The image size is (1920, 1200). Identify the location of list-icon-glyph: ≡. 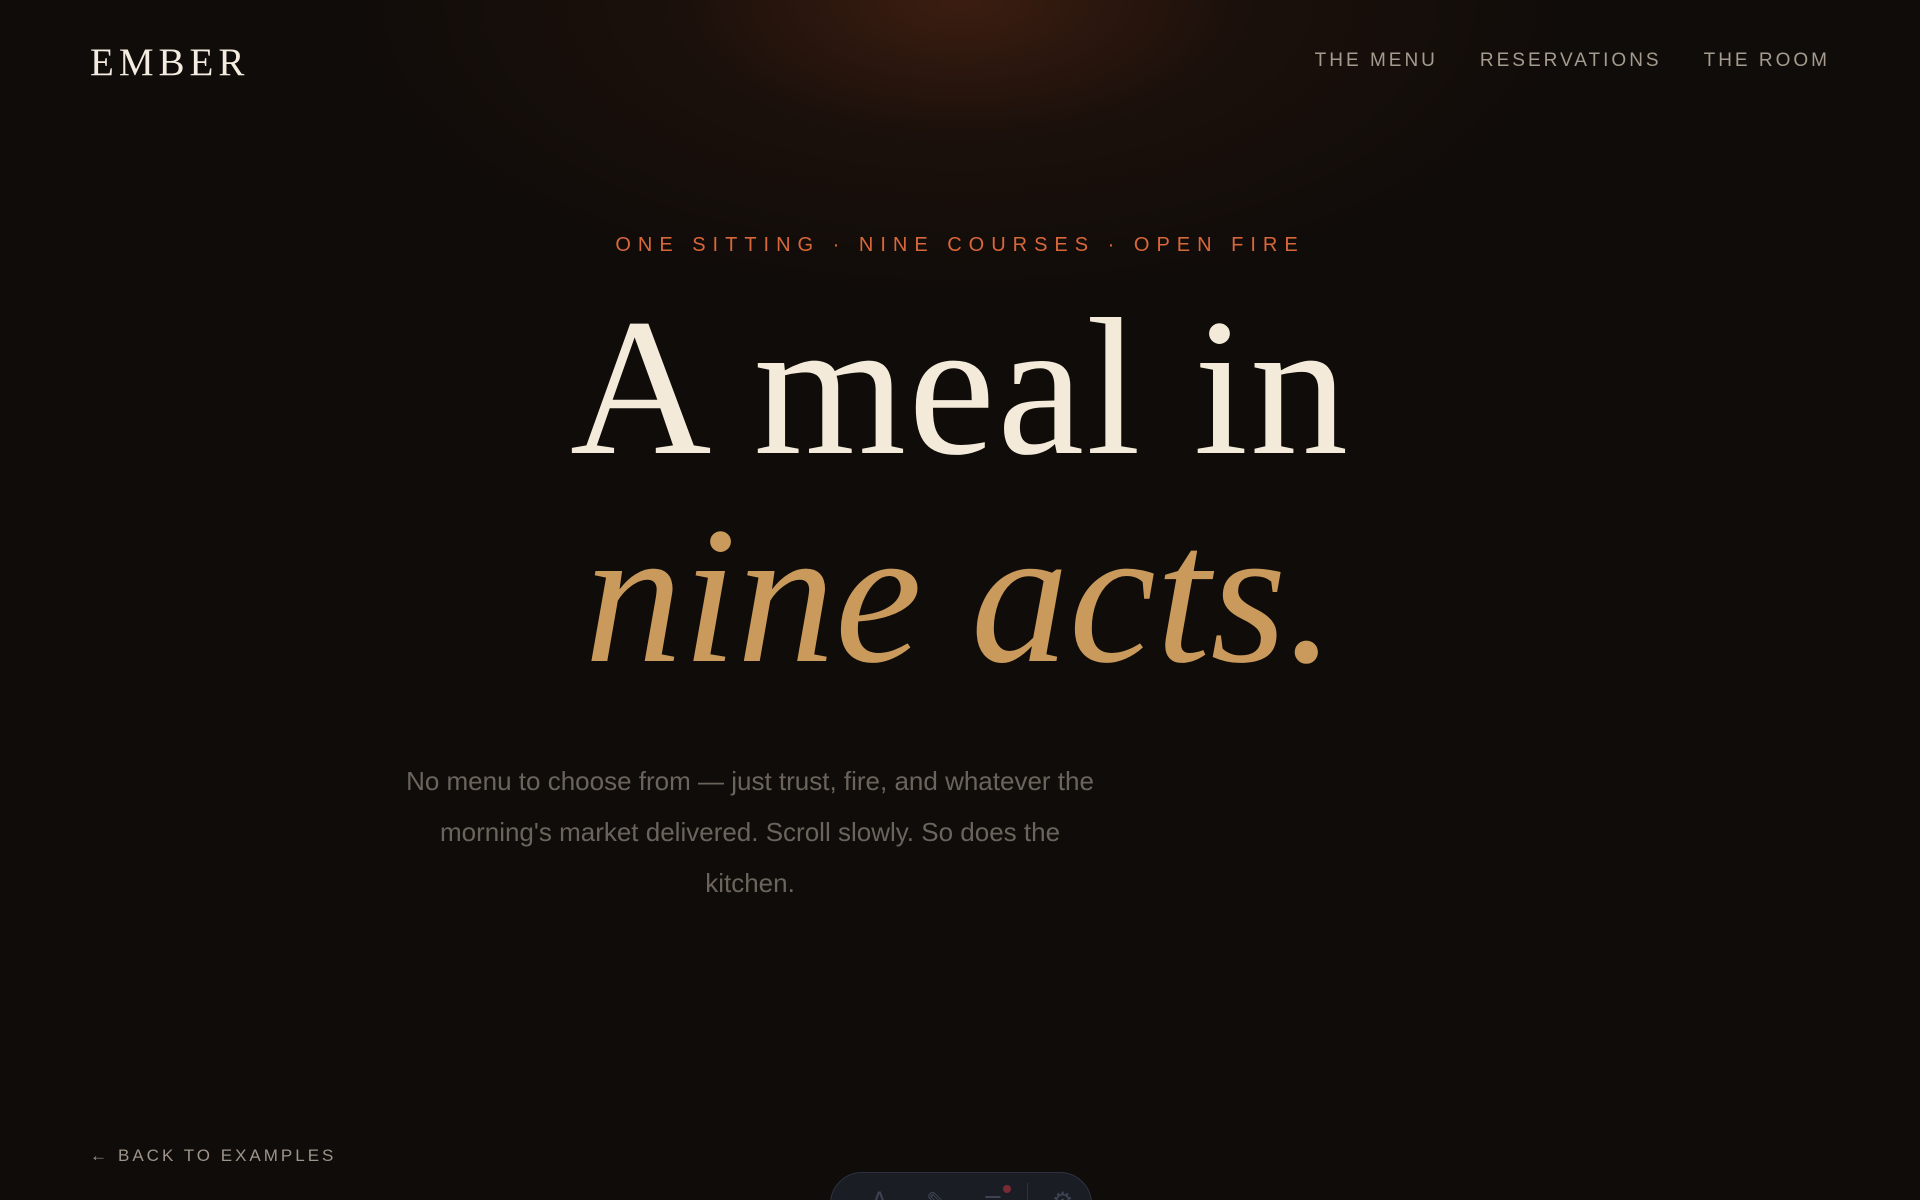
(993, 1193).